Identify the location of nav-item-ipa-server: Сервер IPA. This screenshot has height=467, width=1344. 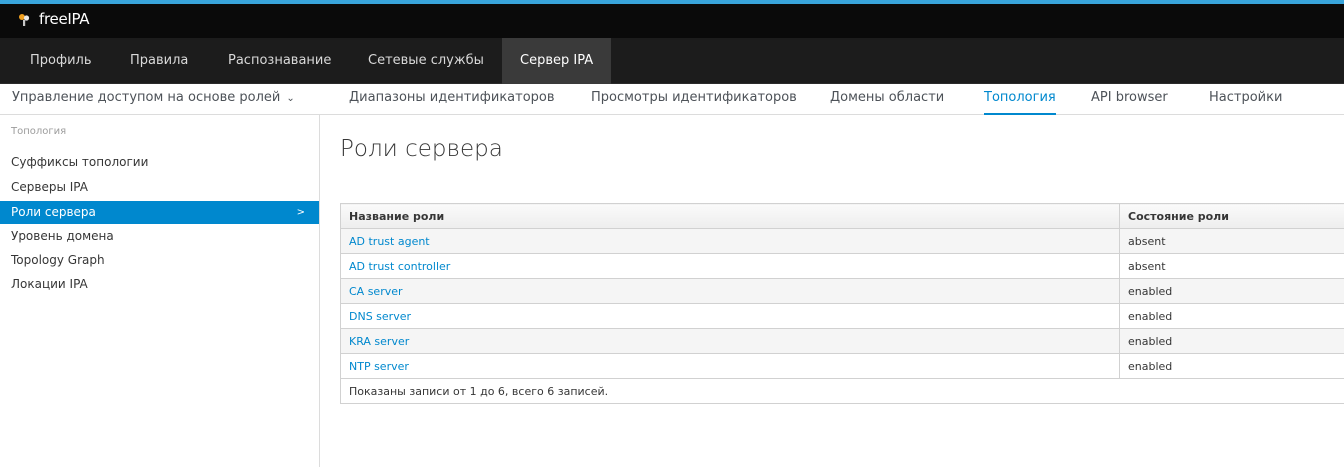
(557, 61).